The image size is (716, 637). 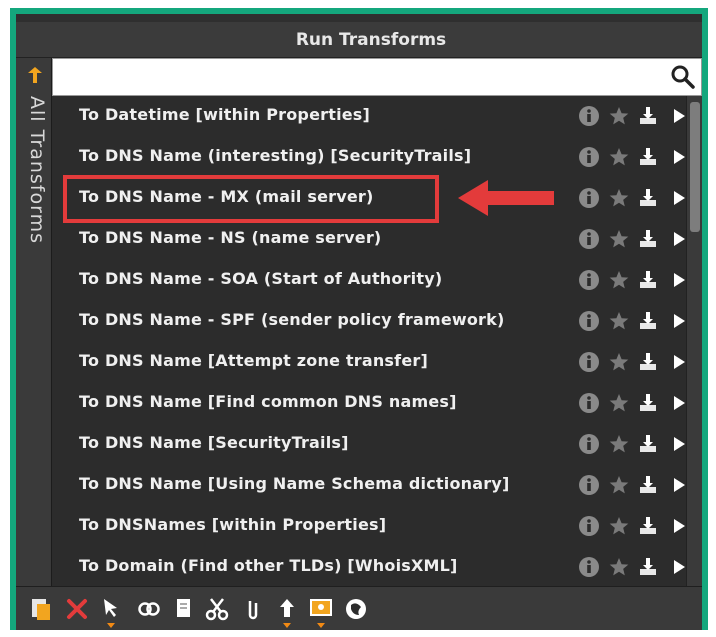 What do you see at coordinates (268, 565) in the screenshot?
I see `transform-label: To Domain (Find other TLDs) [WhoisXML]` at bounding box center [268, 565].